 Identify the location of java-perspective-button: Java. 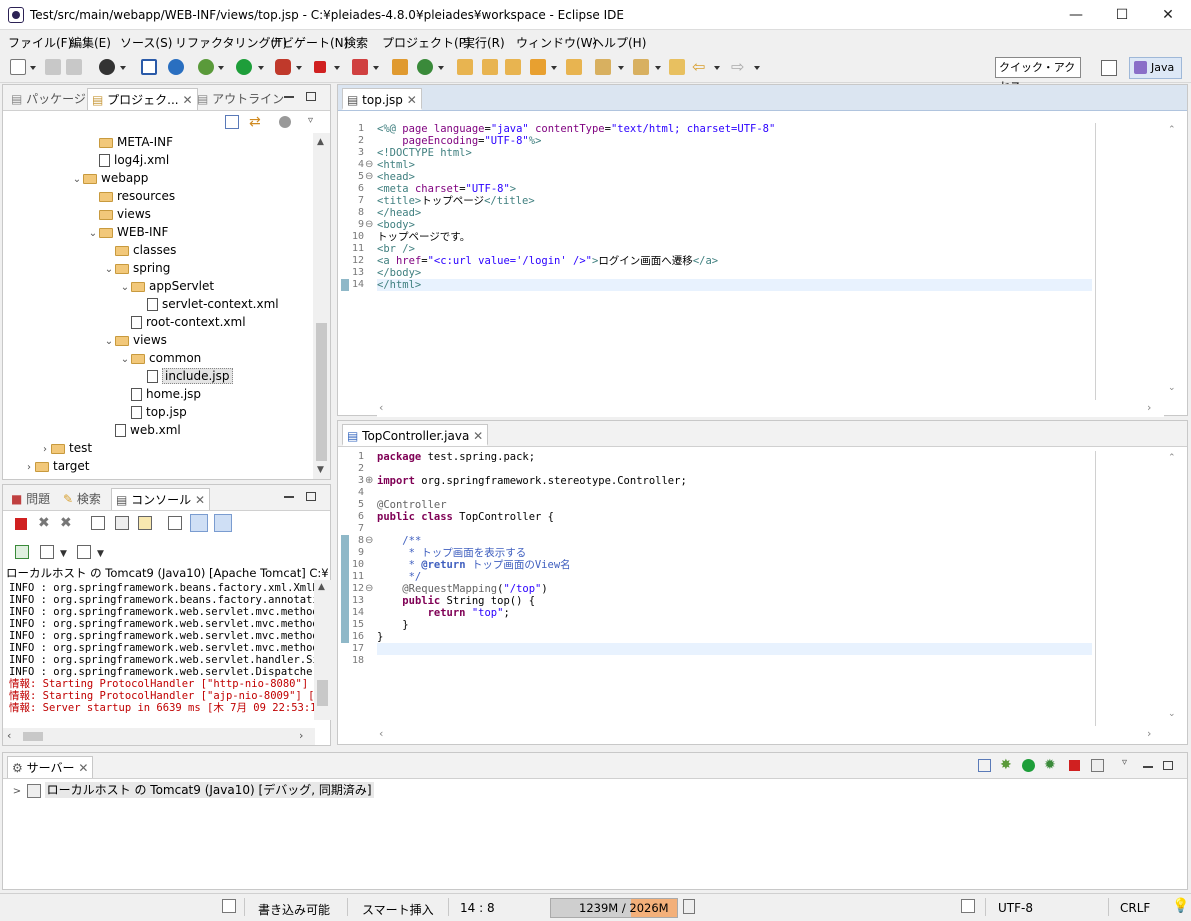
(1155, 68).